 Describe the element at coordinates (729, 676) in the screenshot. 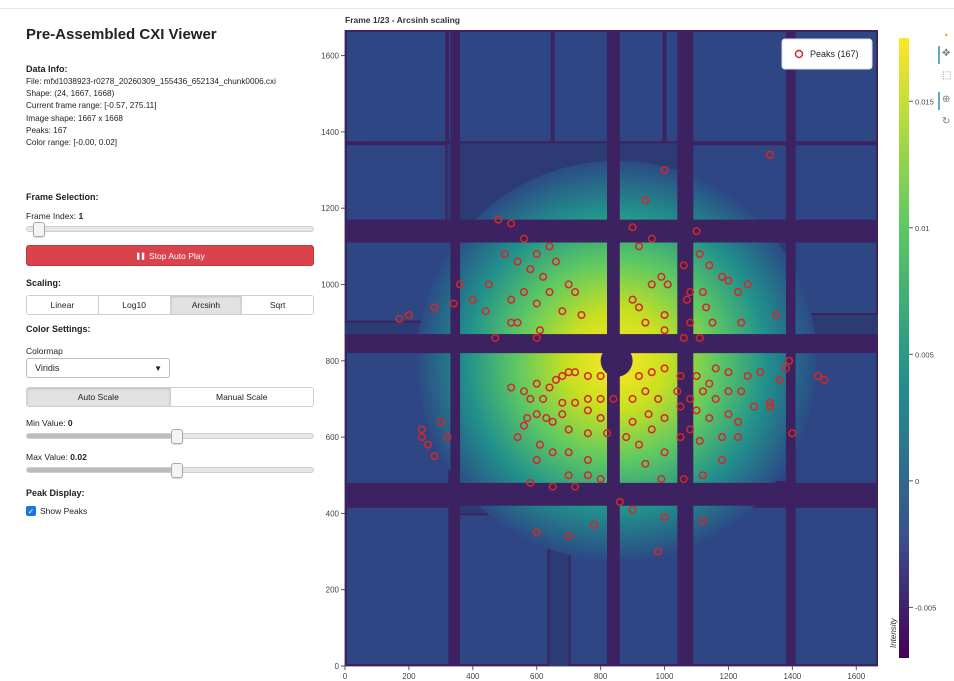

I see `x-tick-label-6: 1200` at that location.